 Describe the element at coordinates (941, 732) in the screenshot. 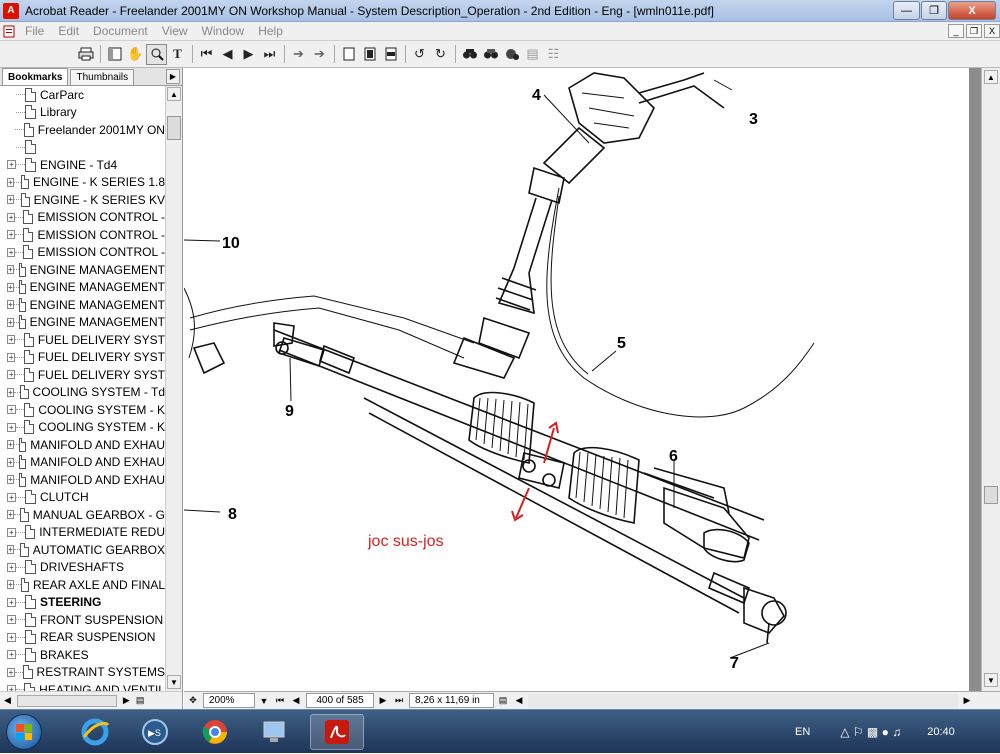

I see `clock: 20:40` at that location.